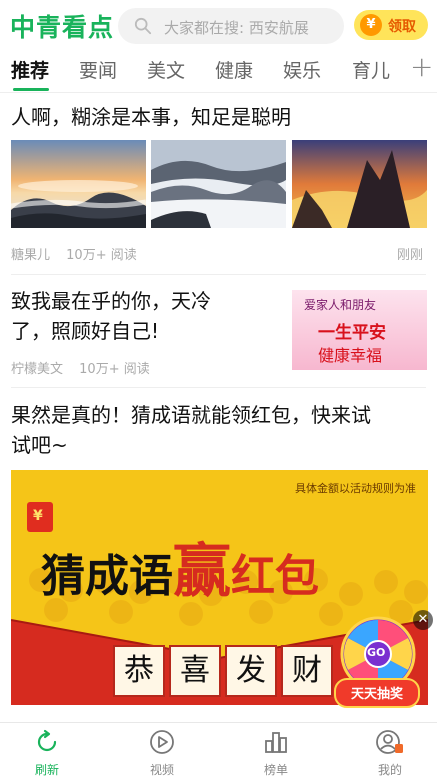  I want to click on ad-tile: 喜, so click(195, 671).